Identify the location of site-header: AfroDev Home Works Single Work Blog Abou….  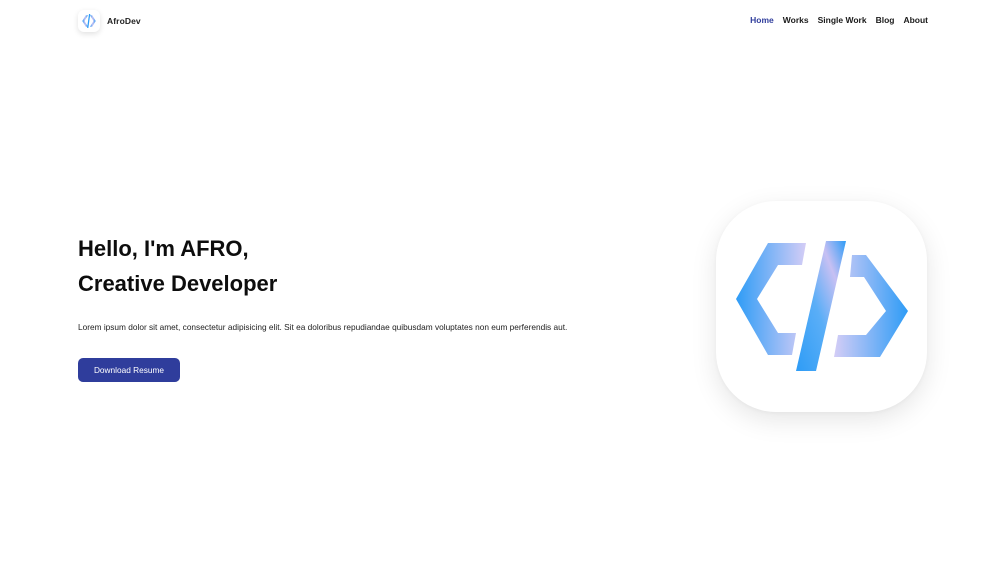
(502, 21).